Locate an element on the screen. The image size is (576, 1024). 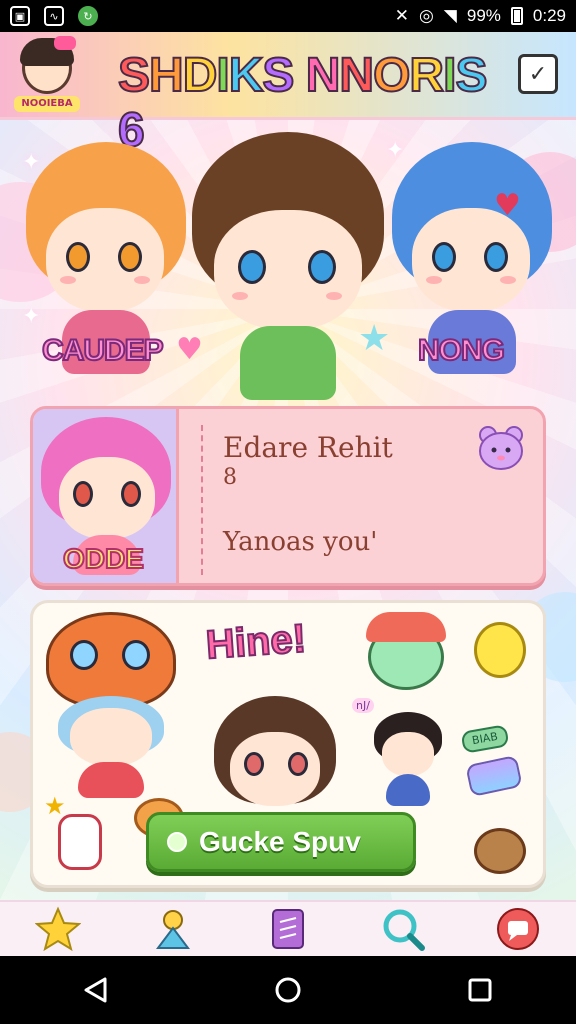
chat-icon is located at coordinates (518, 929).